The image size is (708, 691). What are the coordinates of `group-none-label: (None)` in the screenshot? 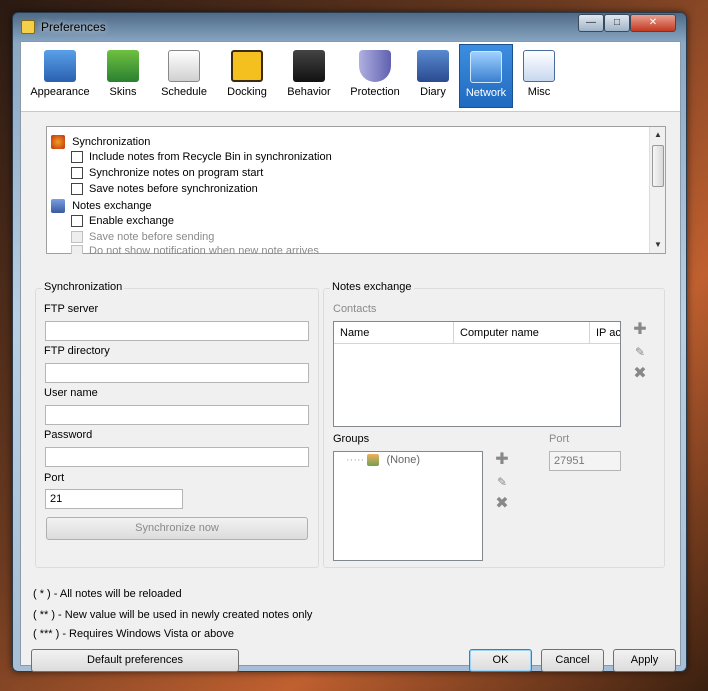 It's located at (403, 460).